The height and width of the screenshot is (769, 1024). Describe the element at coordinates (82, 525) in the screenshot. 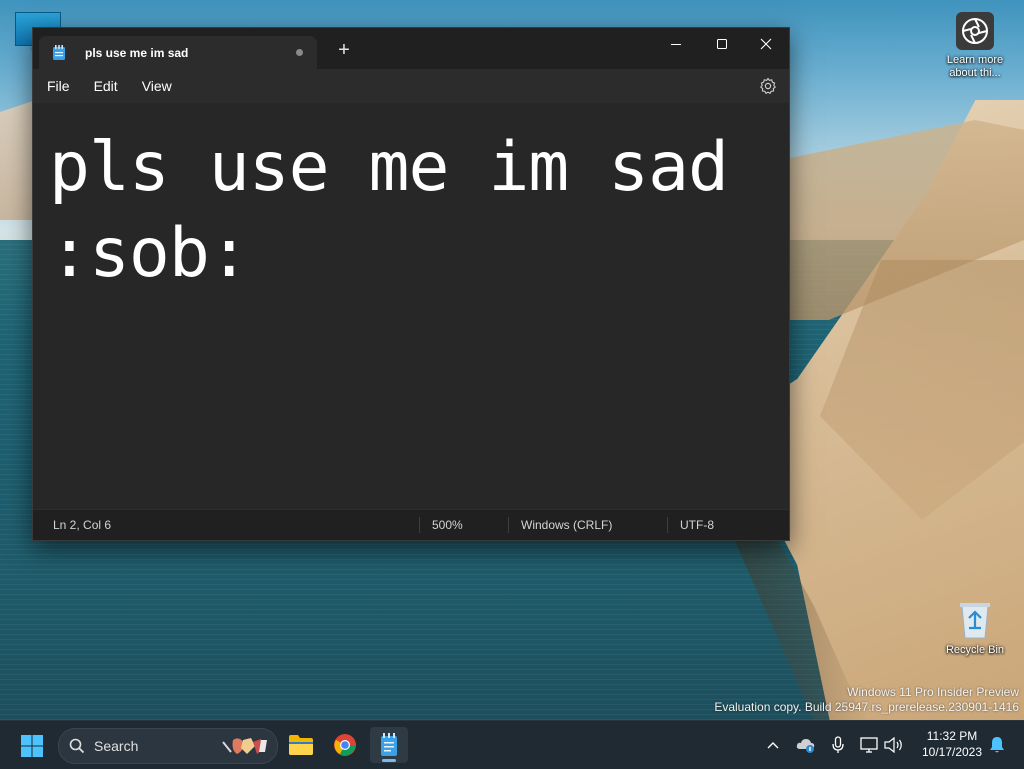

I see `cursor-position: Ln 2, Col 6` at that location.